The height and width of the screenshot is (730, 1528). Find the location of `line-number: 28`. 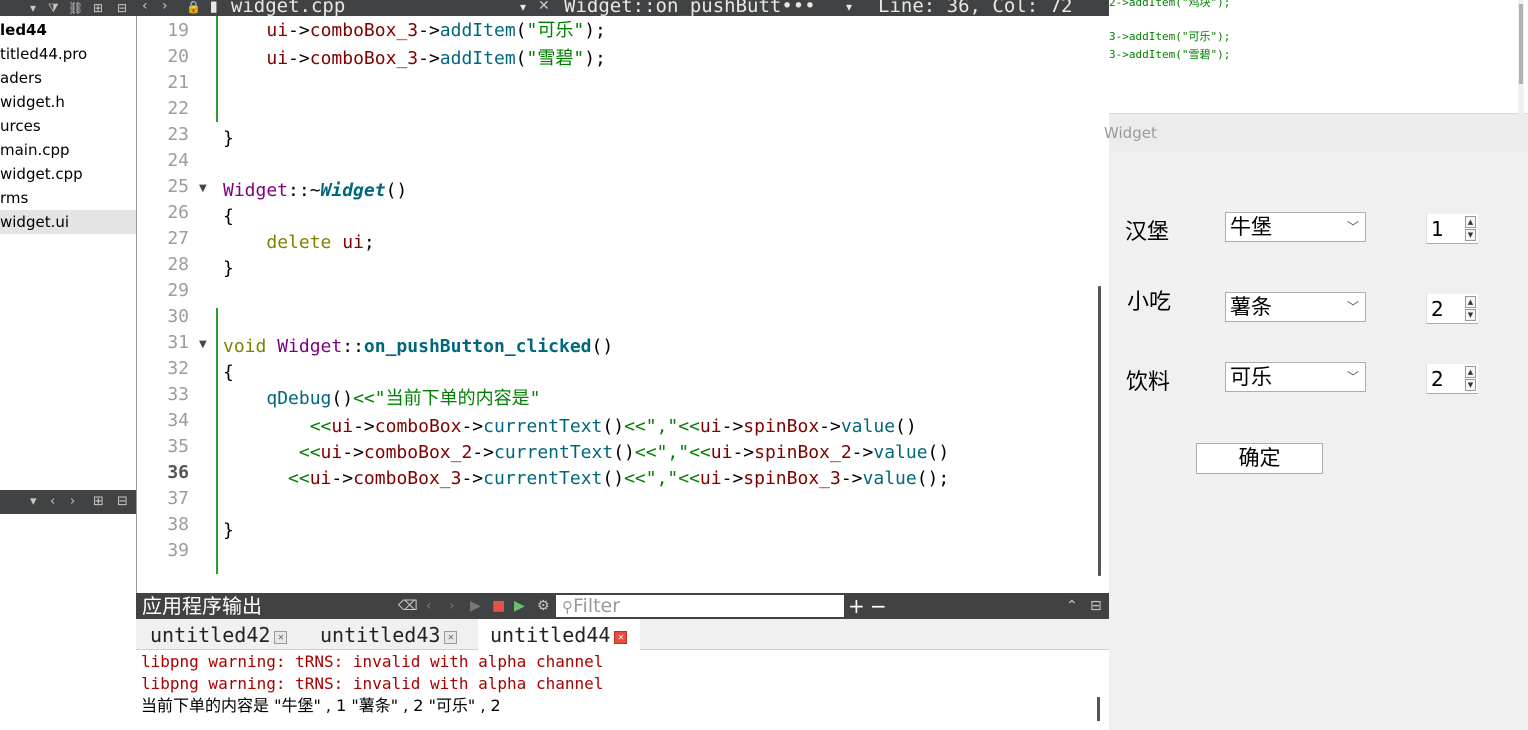

line-number: 28 is located at coordinates (178, 264).